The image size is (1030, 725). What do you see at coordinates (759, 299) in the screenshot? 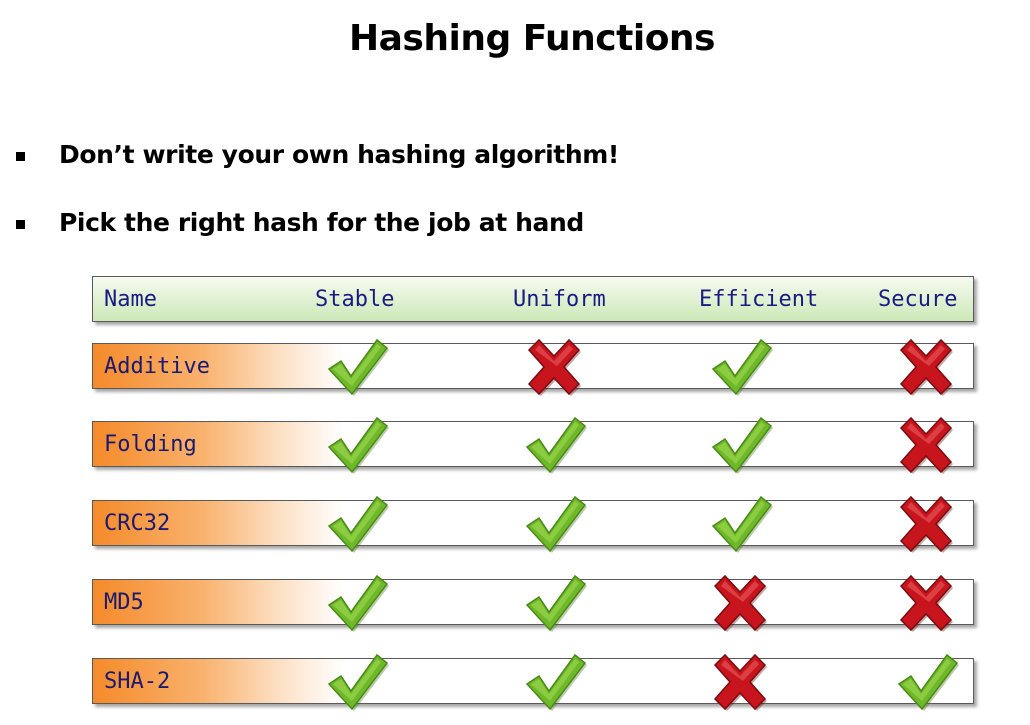
I see `header-efficient: Efficient` at bounding box center [759, 299].